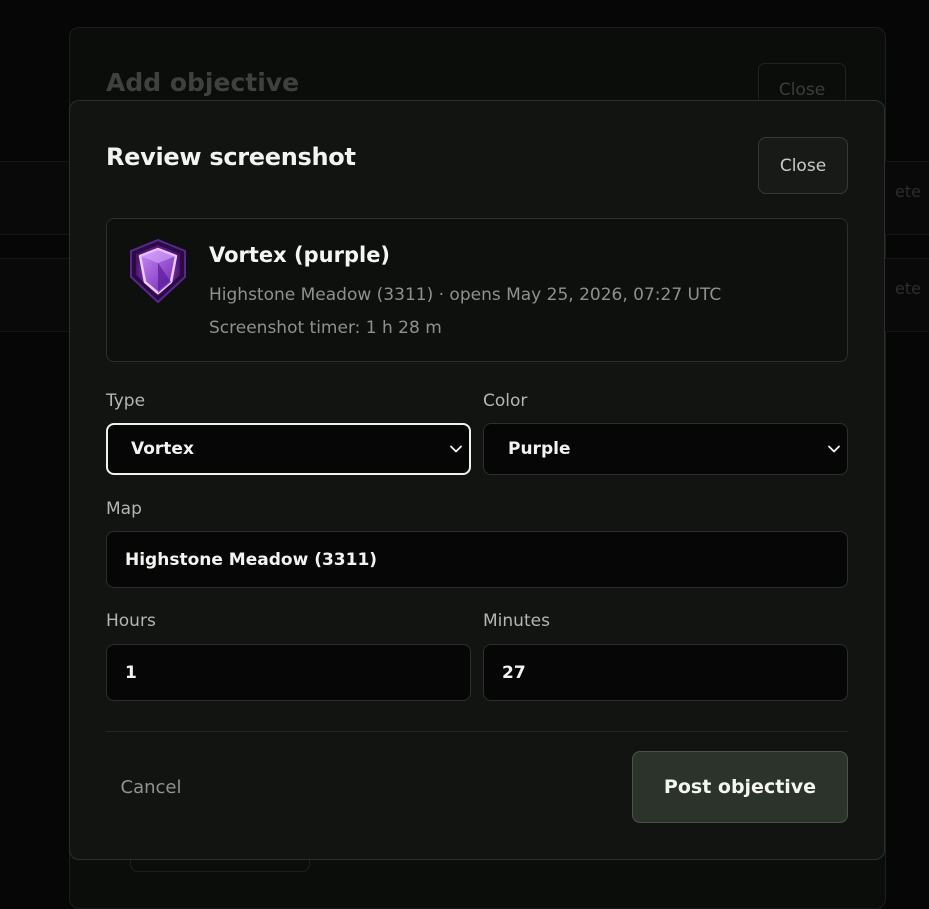 The image size is (929, 909). What do you see at coordinates (325, 328) in the screenshot?
I see `summary-timer: Screenshot timer: 1 h 28 m` at bounding box center [325, 328].